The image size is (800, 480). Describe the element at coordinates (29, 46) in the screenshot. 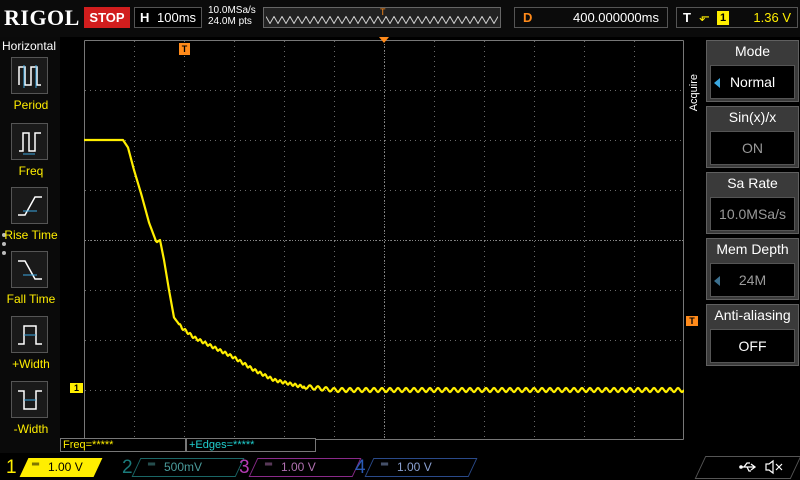

I see `measure-category-title: Horizontal` at that location.